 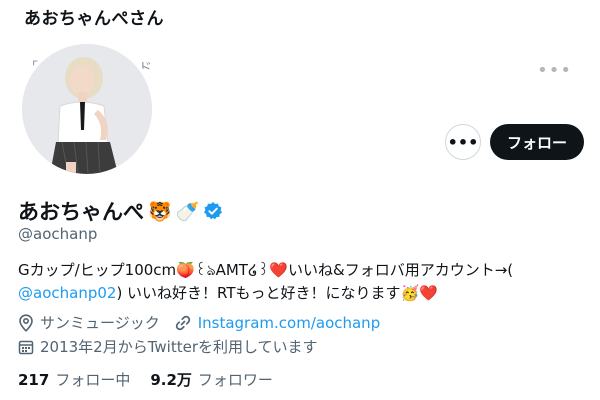 What do you see at coordinates (258, 293) in the screenshot?
I see `bio-text: ) いいね好き！RTもっと好き！になります` at bounding box center [258, 293].